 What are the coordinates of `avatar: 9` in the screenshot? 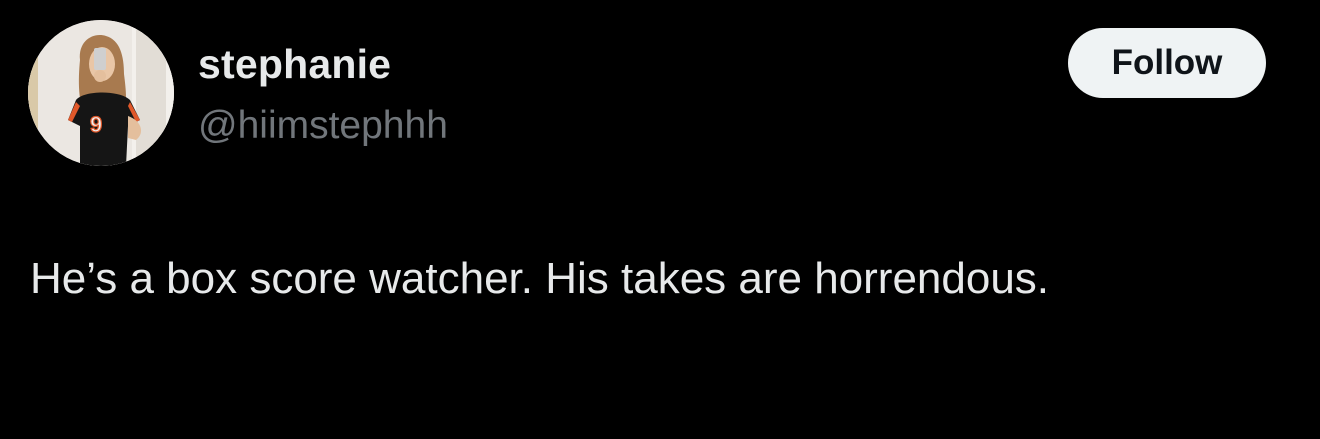 It's located at (101, 93).